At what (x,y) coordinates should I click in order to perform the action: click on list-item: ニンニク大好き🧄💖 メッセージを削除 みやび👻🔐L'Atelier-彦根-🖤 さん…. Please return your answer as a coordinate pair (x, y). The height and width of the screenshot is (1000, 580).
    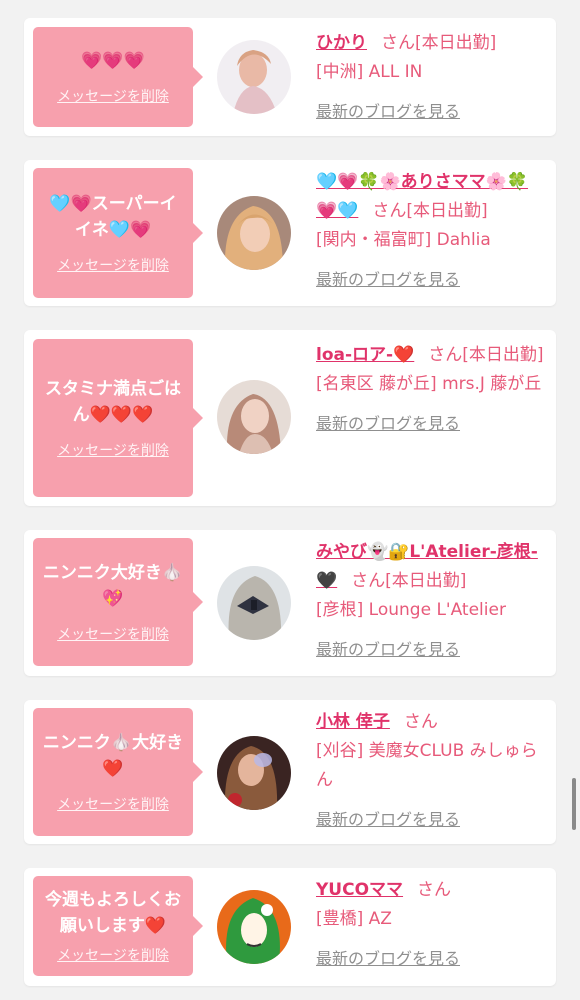
    Looking at the image, I should click on (290, 603).